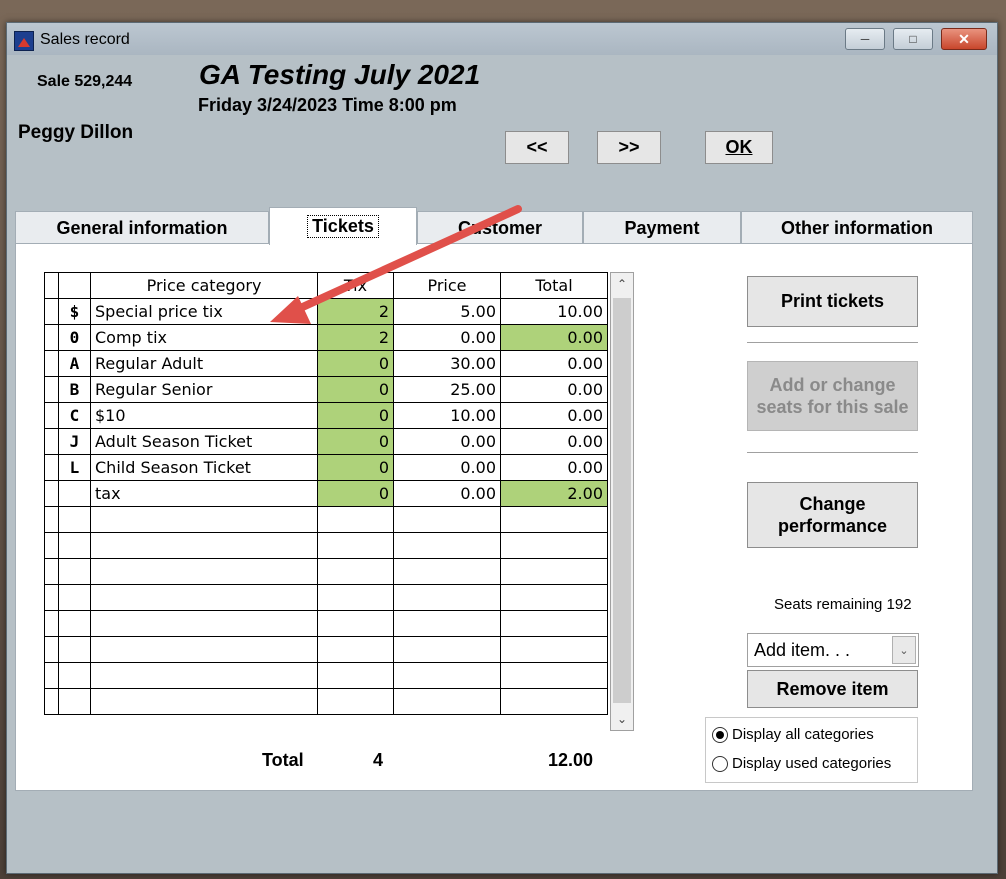 The image size is (1006, 879). What do you see at coordinates (74, 389) in the screenshot?
I see `category-code-cell: B` at bounding box center [74, 389].